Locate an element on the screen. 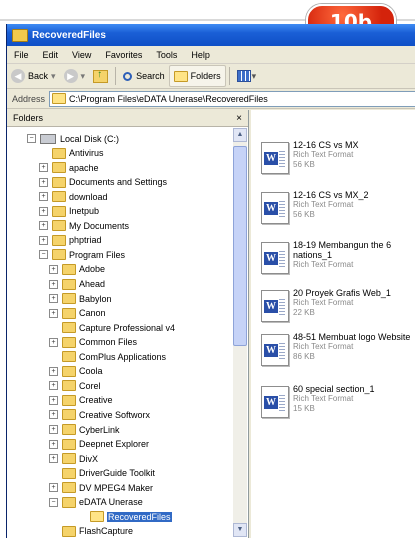  tree-item: + Coola is located at coordinates (76, 371).